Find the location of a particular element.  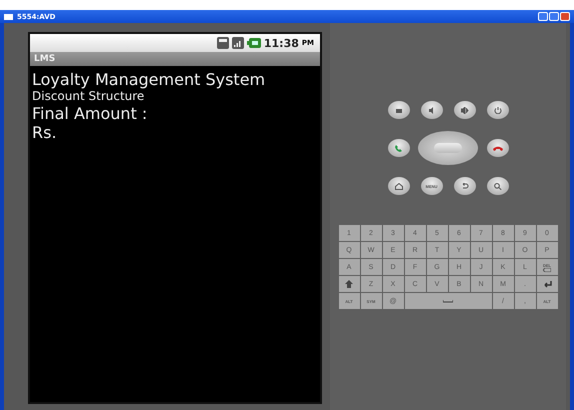

camera-button is located at coordinates (399, 110).